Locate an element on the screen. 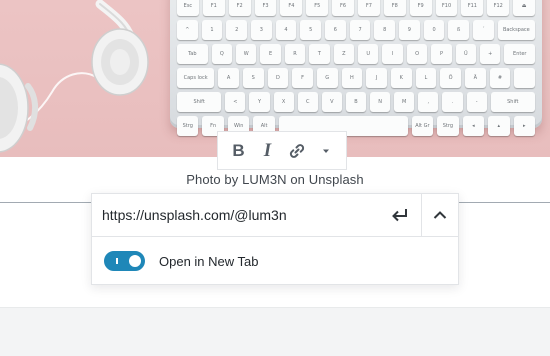 This screenshot has height=356, width=550. keyboard-row: Esc F1 F2 F3 F4 F5 F6 F7 F8 F9 F10 F11 F12 ⏏ is located at coordinates (356, 8).